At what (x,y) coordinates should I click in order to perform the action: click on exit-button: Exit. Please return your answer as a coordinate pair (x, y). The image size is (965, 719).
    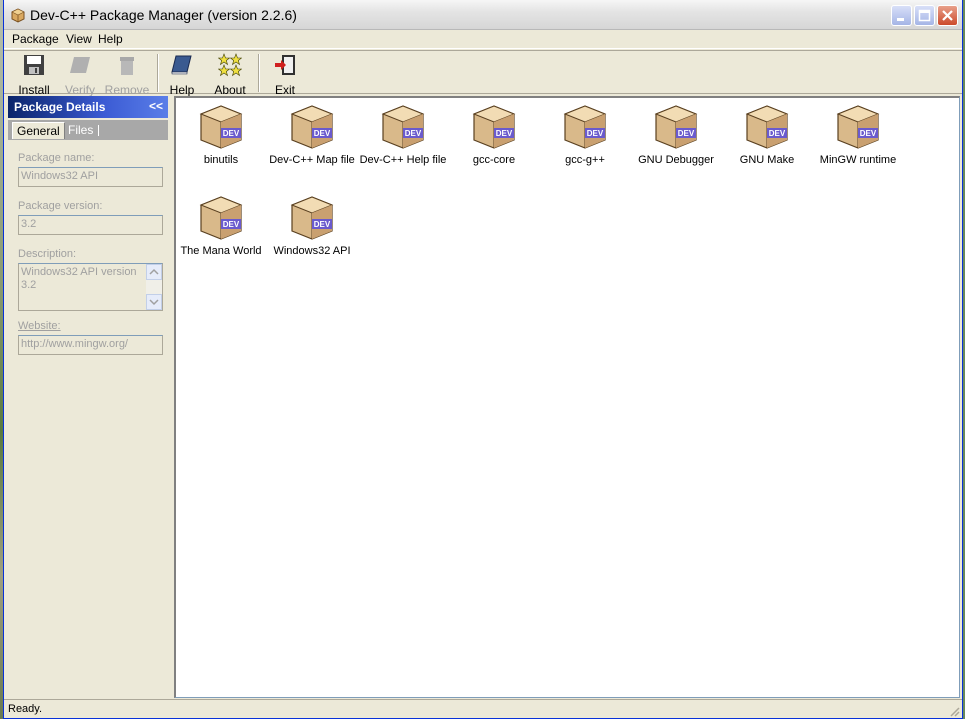
    Looking at the image, I should click on (285, 75).